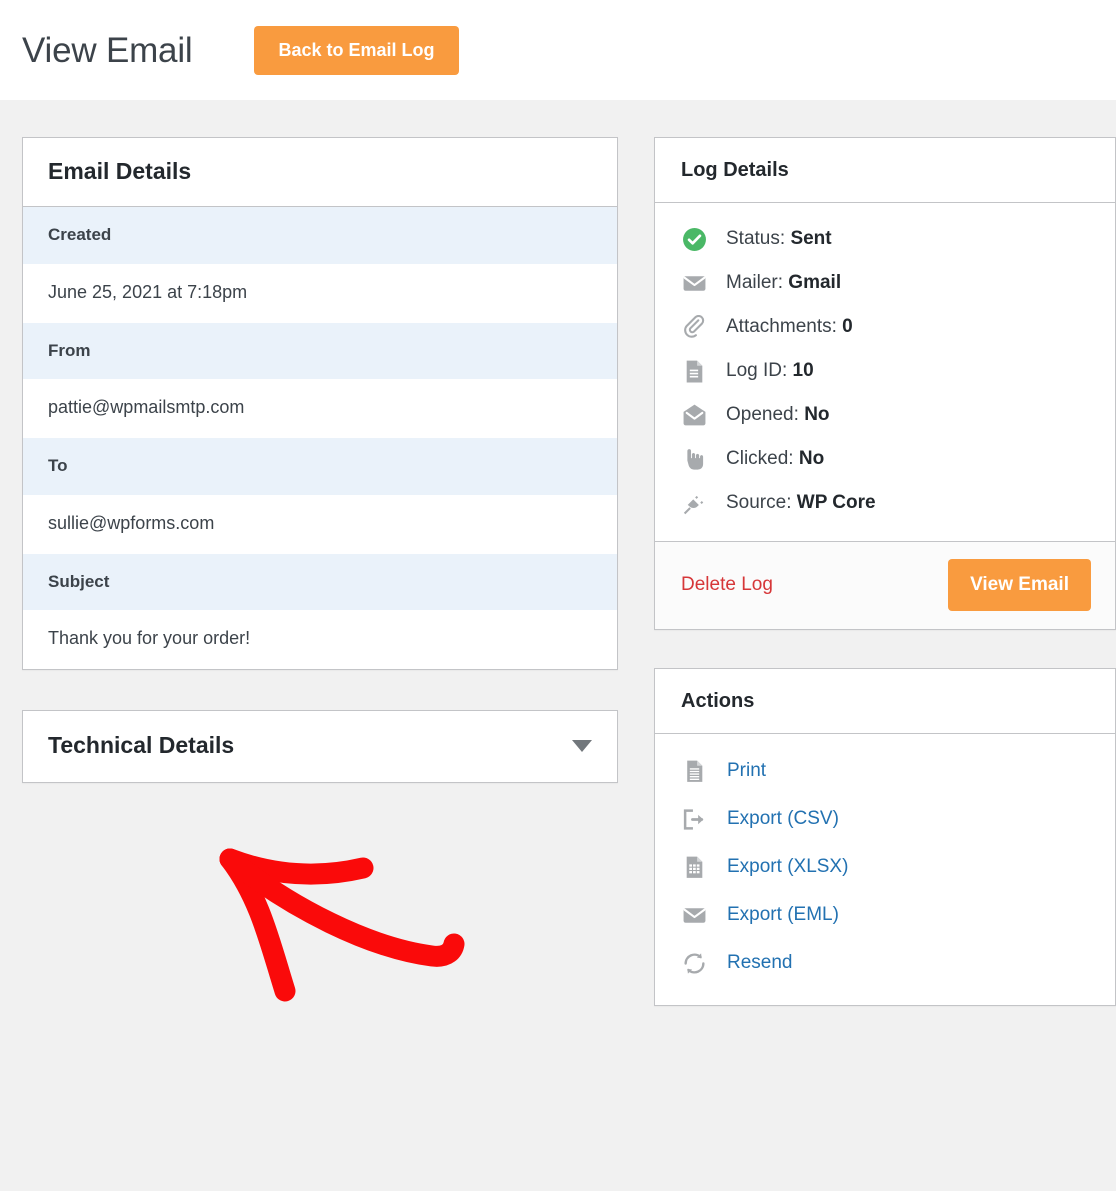 The image size is (1116, 1191). What do you see at coordinates (885, 459) in the screenshot?
I see `log-item-clicked: Clicked: No` at bounding box center [885, 459].